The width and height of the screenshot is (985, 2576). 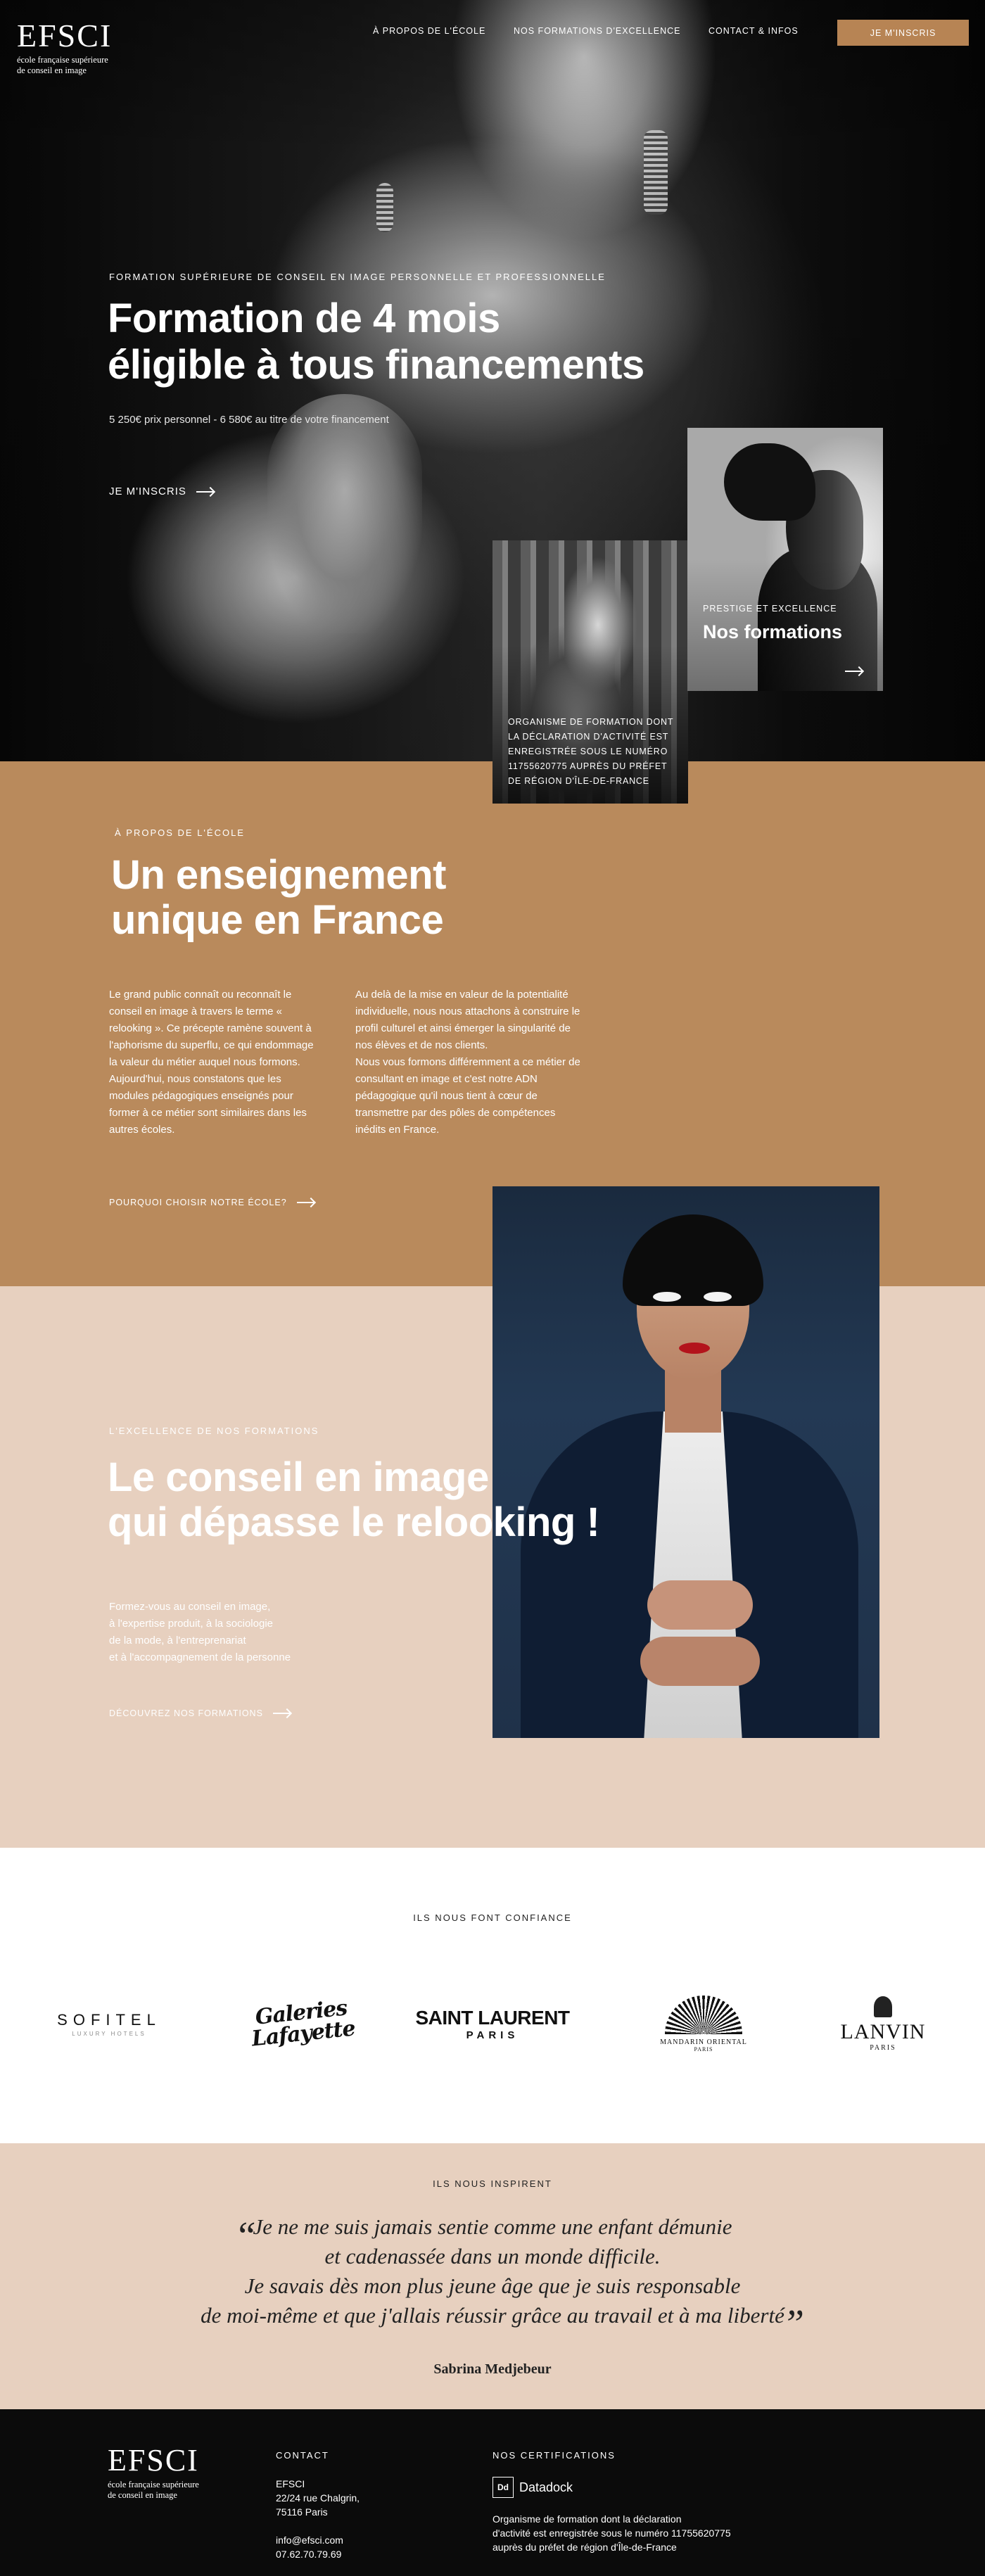 I want to click on card-shade, so click(x=785, y=559).